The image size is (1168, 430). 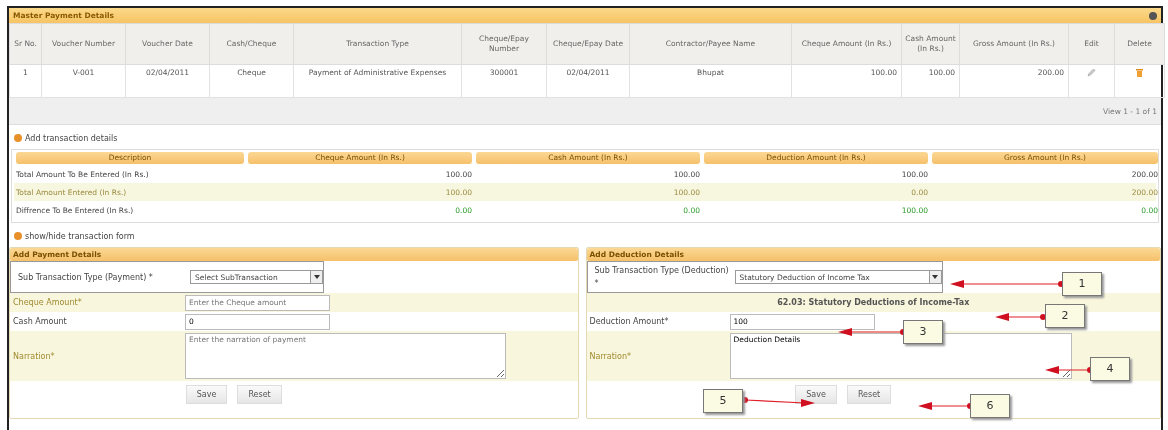 I want to click on callout-number: 1, so click(x=1082, y=284).